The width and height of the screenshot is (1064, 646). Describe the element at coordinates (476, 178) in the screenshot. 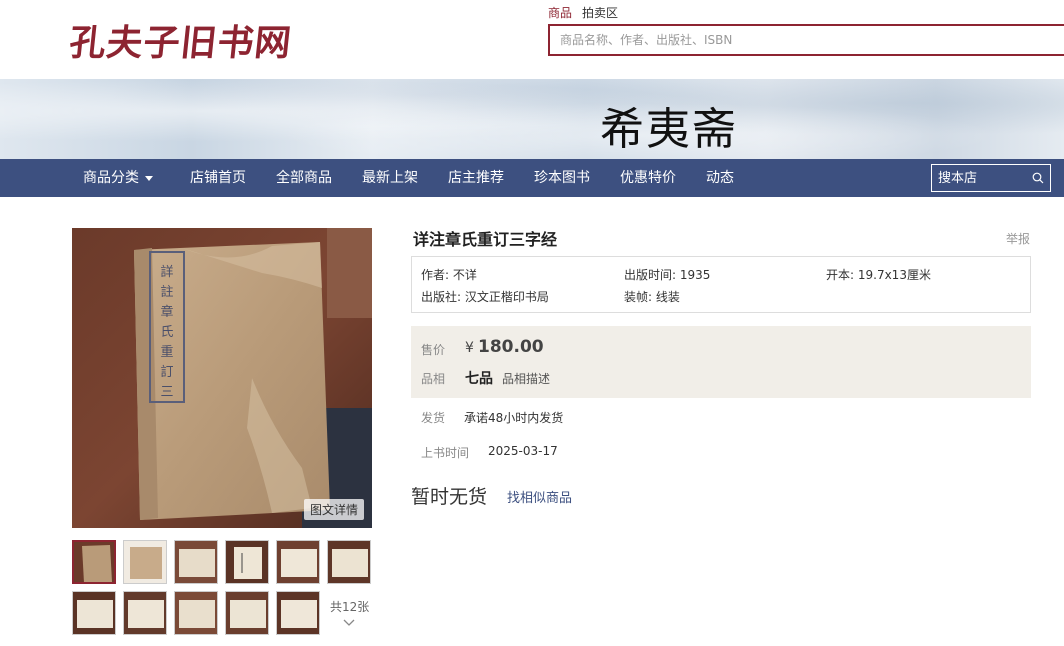

I see `nav-owner-picks: 店主推荐` at that location.